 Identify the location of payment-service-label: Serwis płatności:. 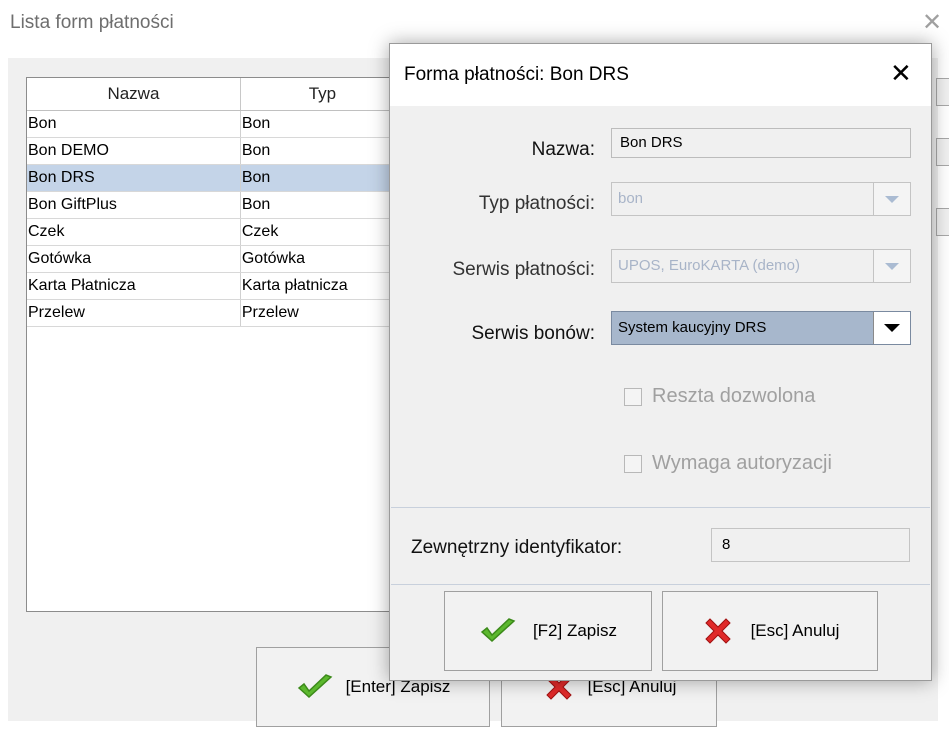
(523, 269).